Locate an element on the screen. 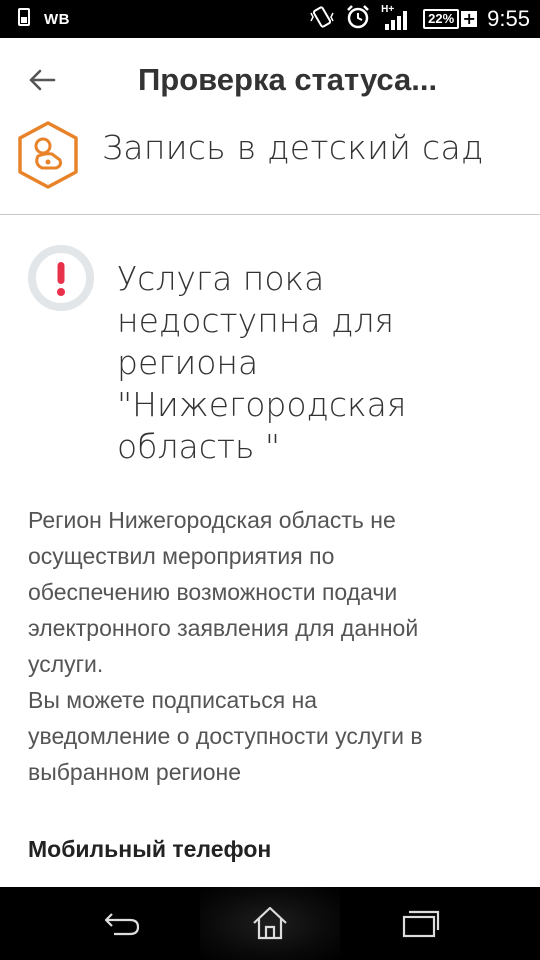  arrow-left-icon is located at coordinates (42, 80).